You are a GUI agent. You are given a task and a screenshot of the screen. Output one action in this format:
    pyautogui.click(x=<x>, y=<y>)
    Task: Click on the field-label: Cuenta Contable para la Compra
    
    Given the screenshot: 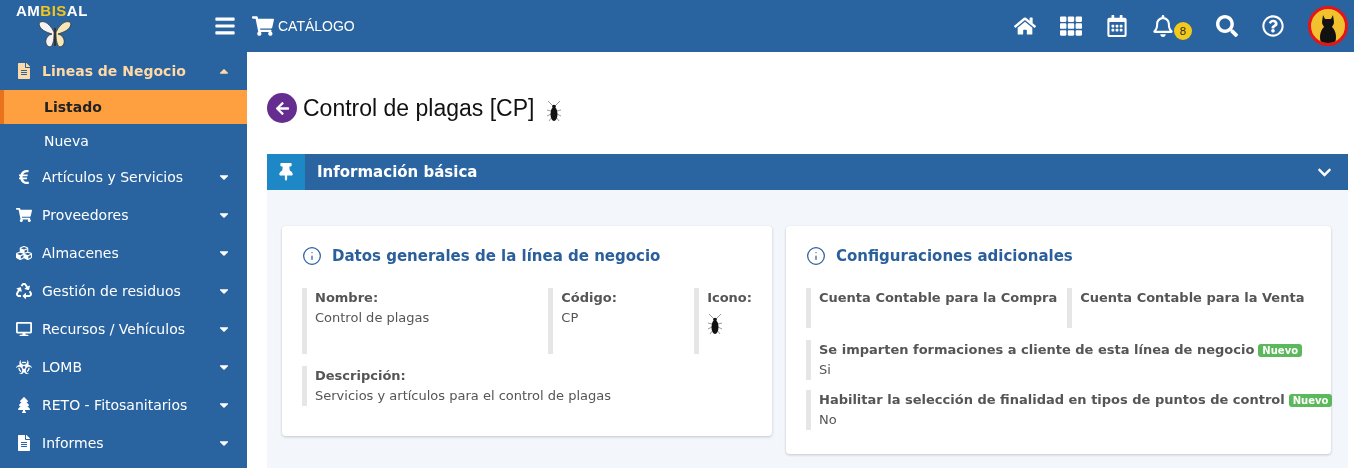 What is the action you would take?
    pyautogui.click(x=938, y=298)
    